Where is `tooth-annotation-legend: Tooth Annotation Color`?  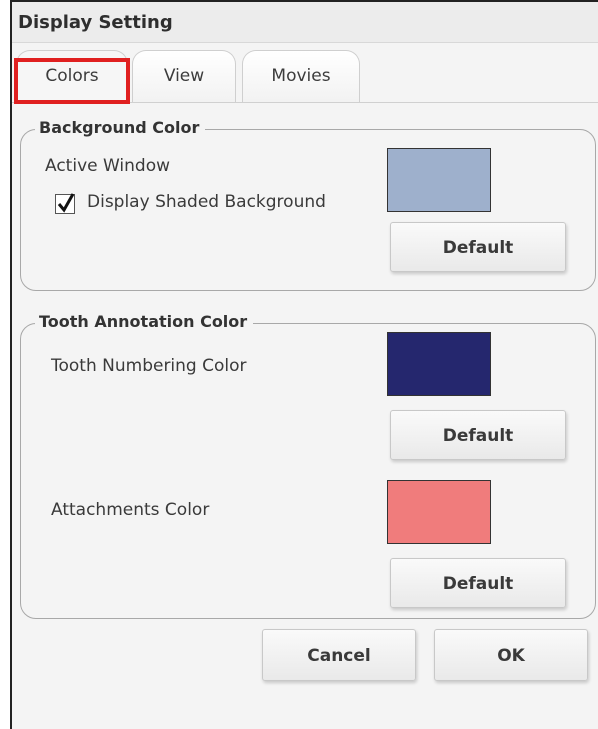 tooth-annotation-legend: Tooth Annotation Color is located at coordinates (144, 321).